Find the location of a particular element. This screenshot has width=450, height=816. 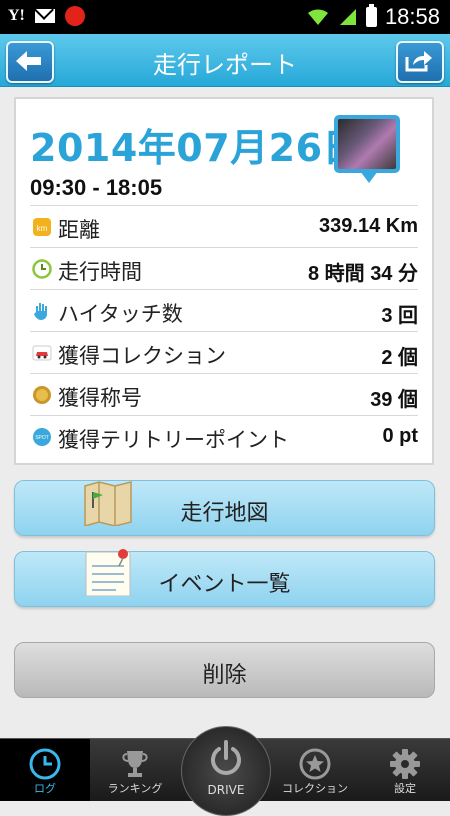

delete-label: 削除 is located at coordinates (224, 675).